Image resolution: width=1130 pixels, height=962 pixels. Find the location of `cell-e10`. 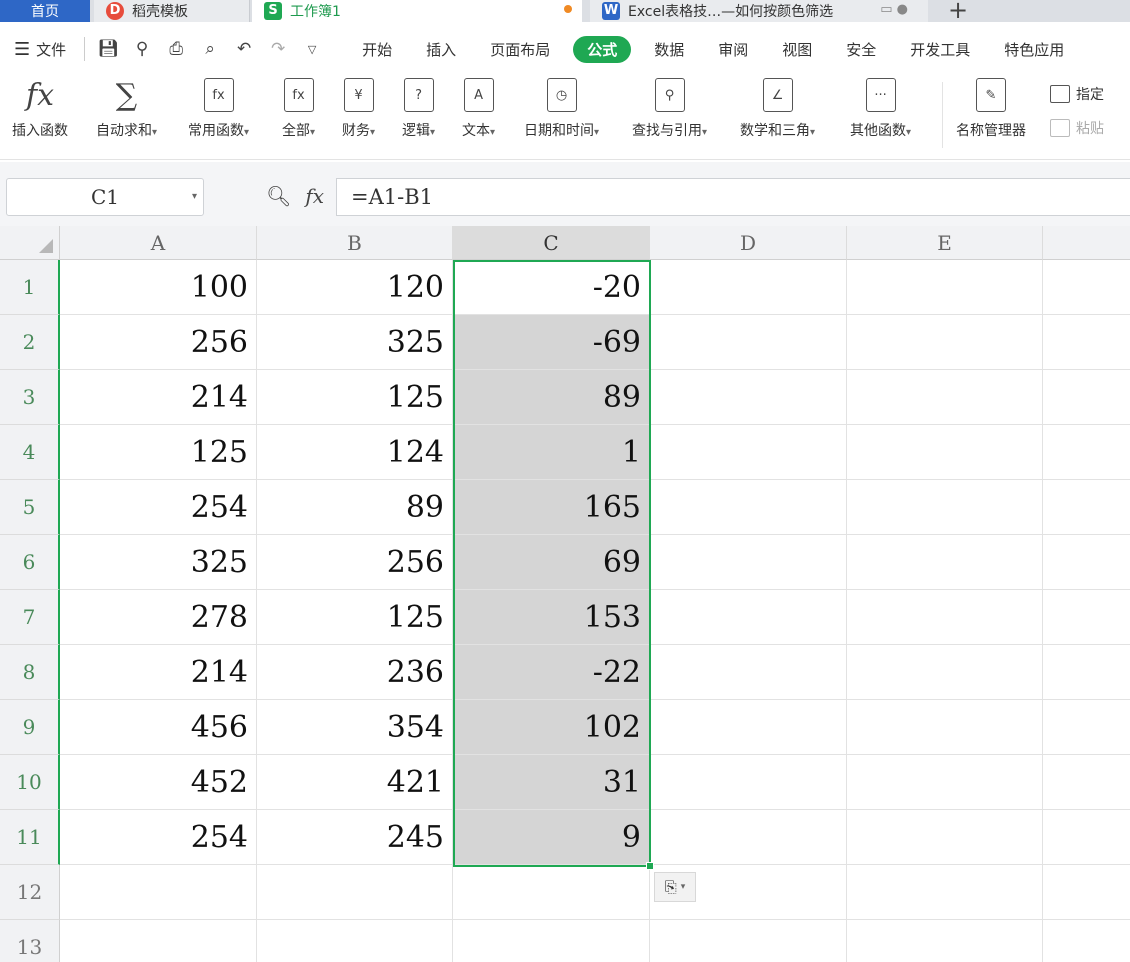

cell-e10 is located at coordinates (945, 782).